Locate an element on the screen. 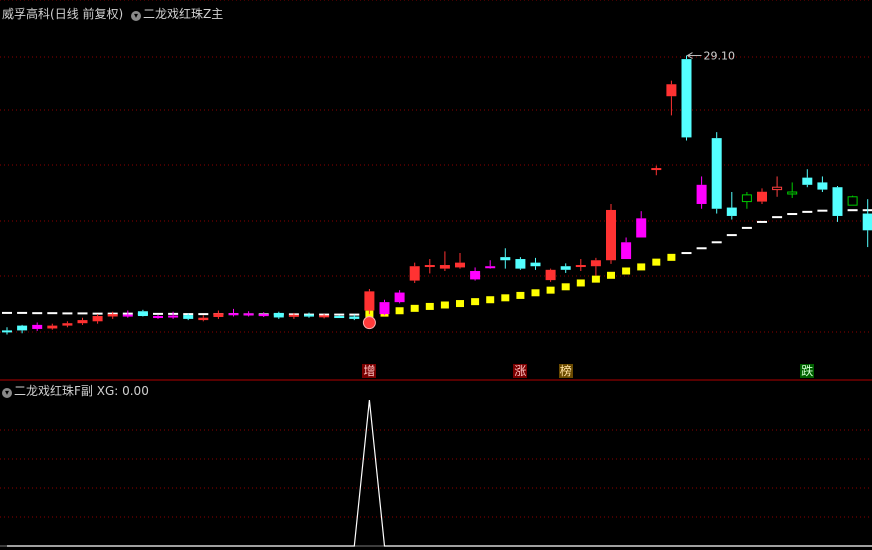 This screenshot has height=550, width=872. signal-label-rise: 涨 is located at coordinates (520, 371).